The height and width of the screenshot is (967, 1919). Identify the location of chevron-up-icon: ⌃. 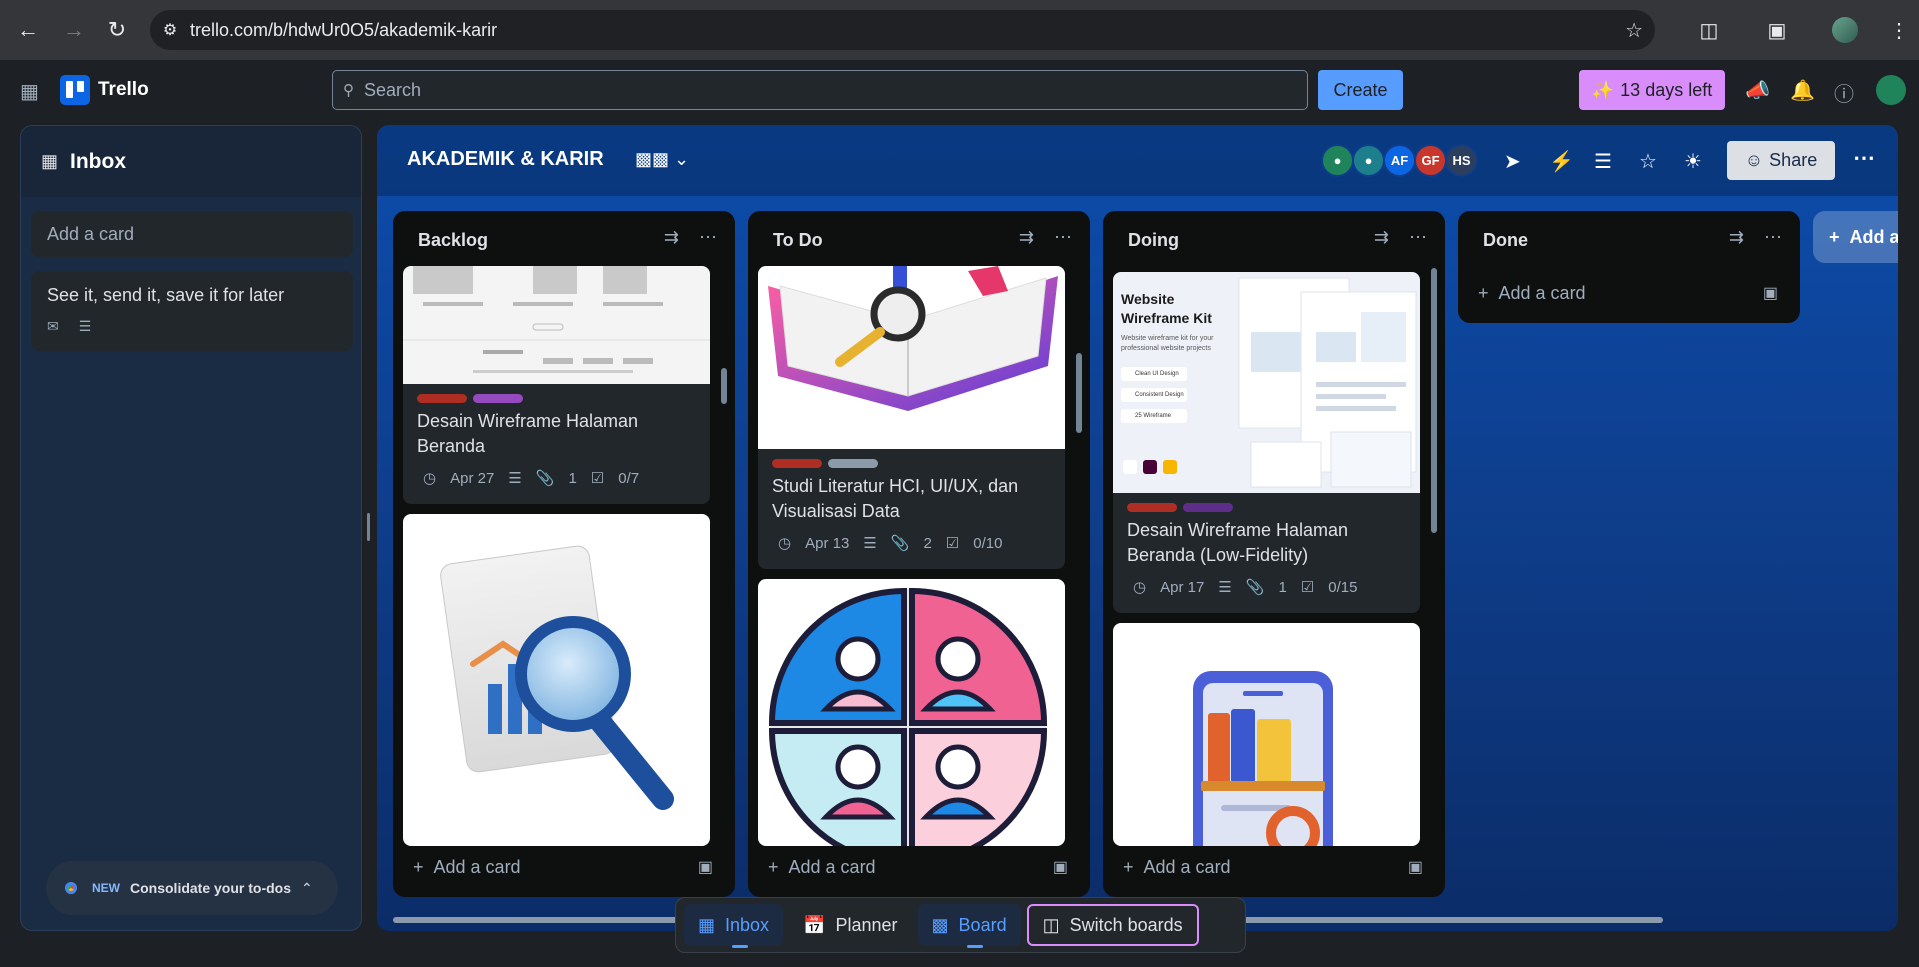
(307, 888).